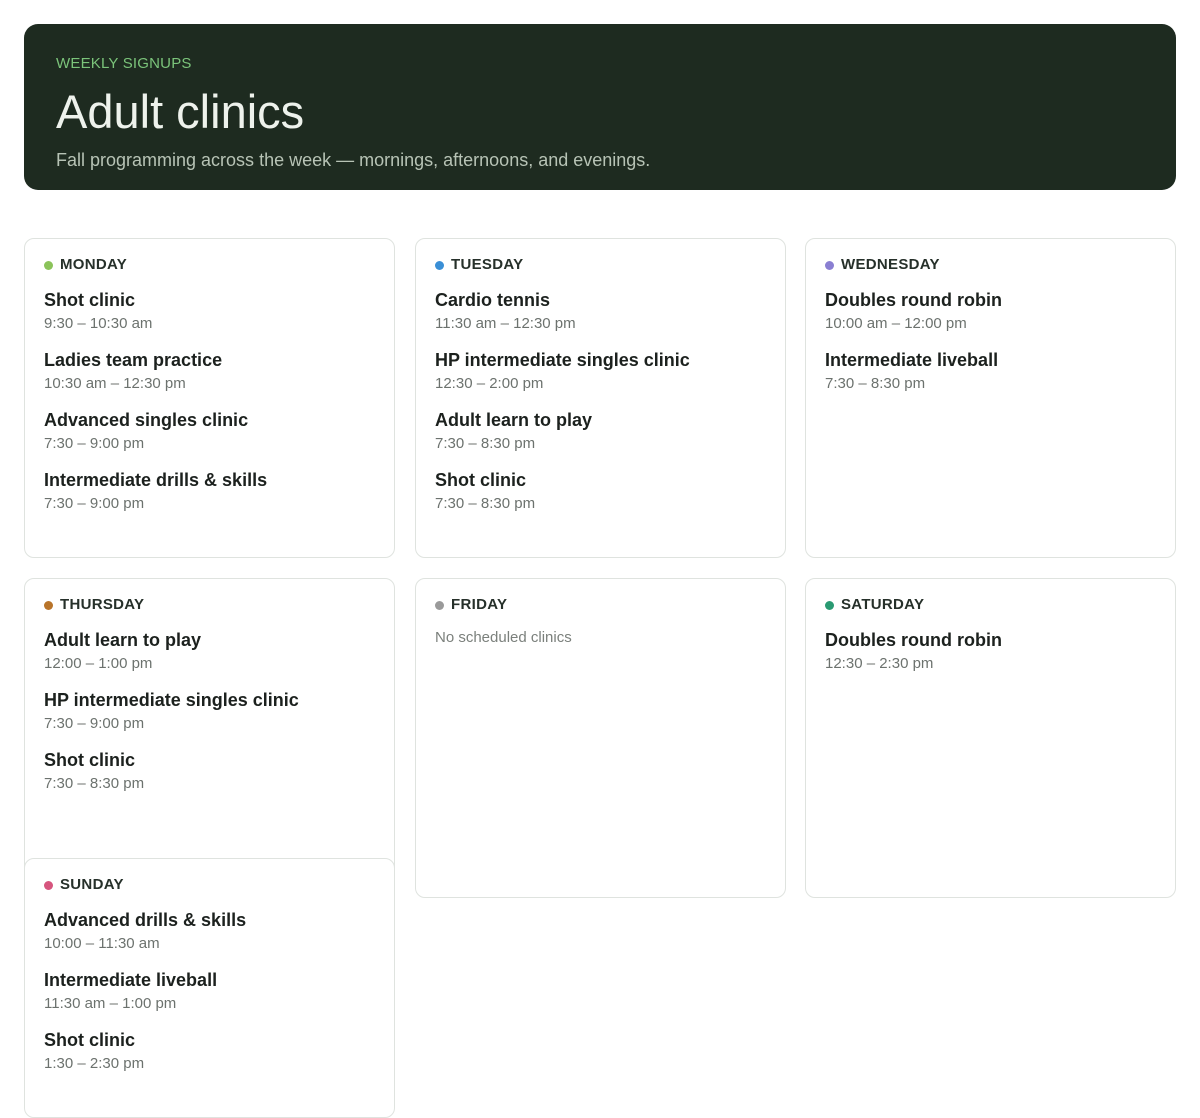 The image size is (1200, 1118). Describe the element at coordinates (146, 420) in the screenshot. I see `session-name: Advanced singles clinic` at that location.